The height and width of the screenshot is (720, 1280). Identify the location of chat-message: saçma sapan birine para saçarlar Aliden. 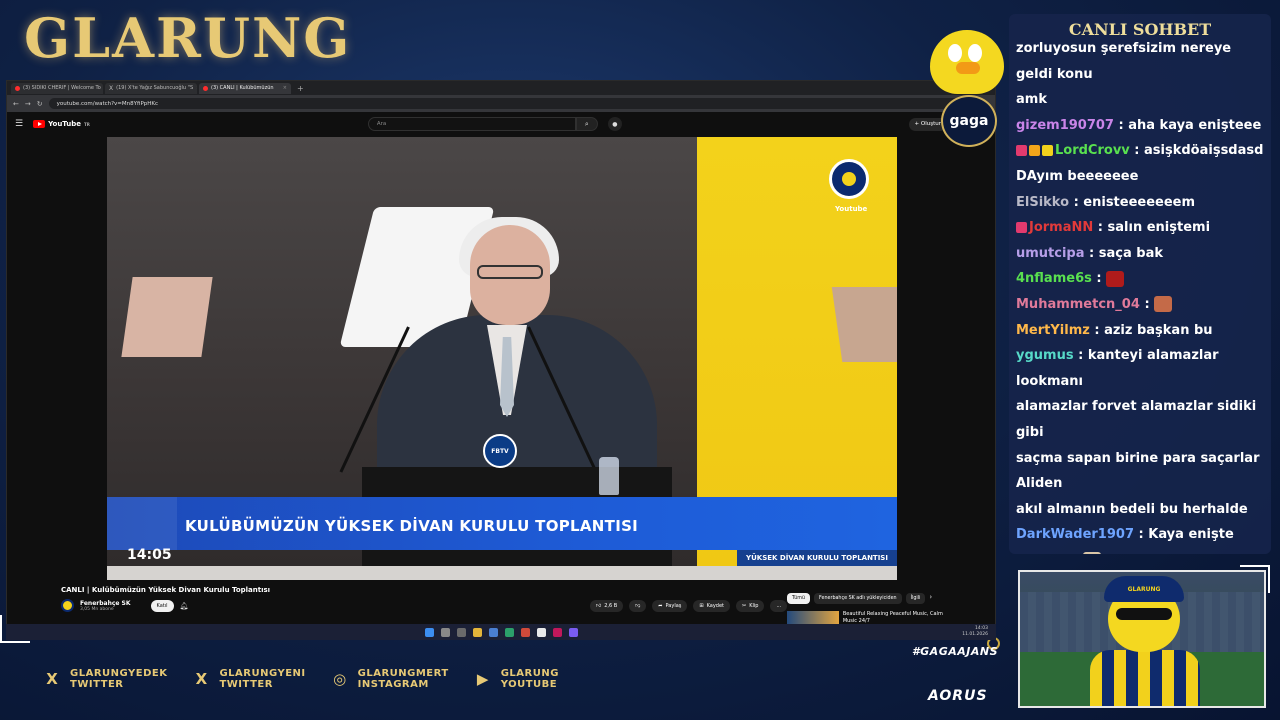
(1142, 471).